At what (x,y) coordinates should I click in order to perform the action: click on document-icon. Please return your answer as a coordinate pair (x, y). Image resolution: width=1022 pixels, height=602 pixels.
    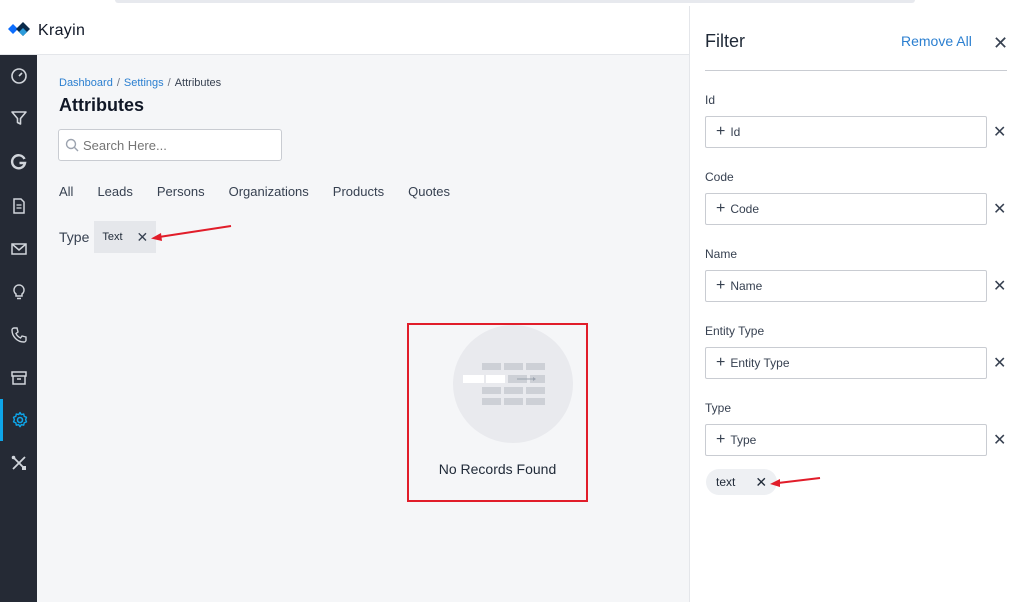
    Looking at the image, I should click on (18, 206).